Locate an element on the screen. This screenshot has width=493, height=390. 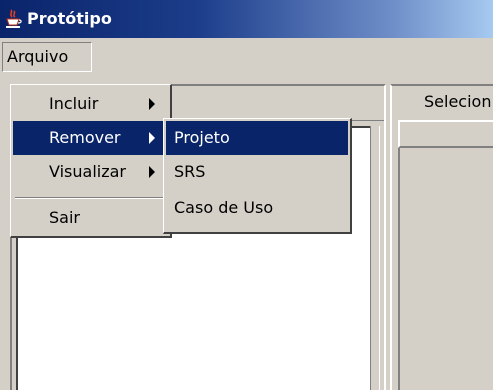
menu-item-label: Remover is located at coordinates (85, 137).